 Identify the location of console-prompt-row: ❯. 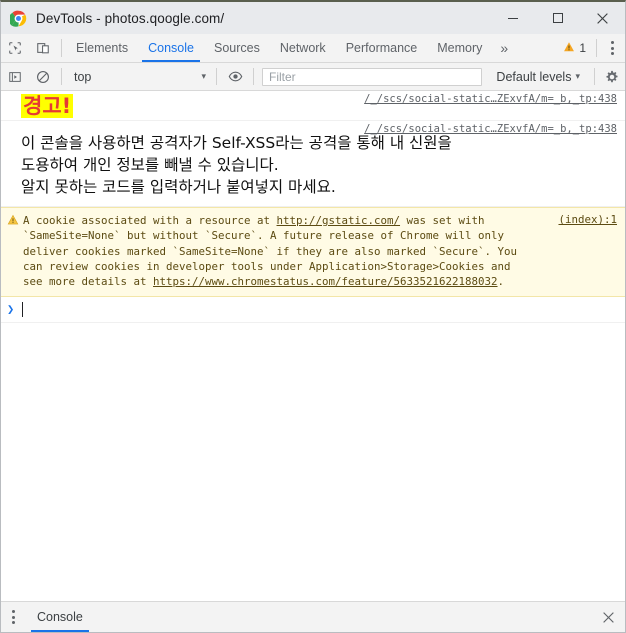
(313, 310).